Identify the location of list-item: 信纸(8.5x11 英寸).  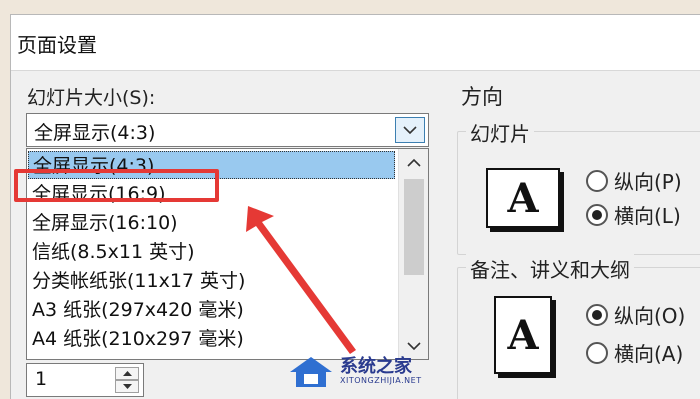
(211, 252).